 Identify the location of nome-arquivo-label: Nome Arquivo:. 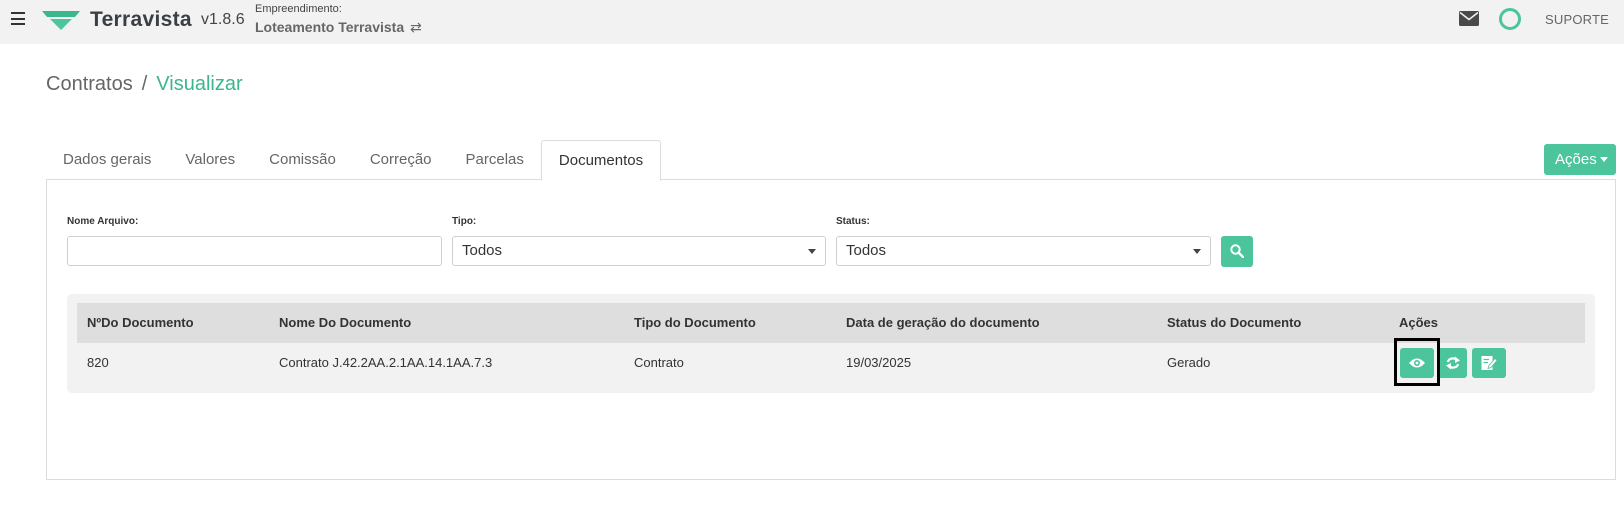
(103, 221).